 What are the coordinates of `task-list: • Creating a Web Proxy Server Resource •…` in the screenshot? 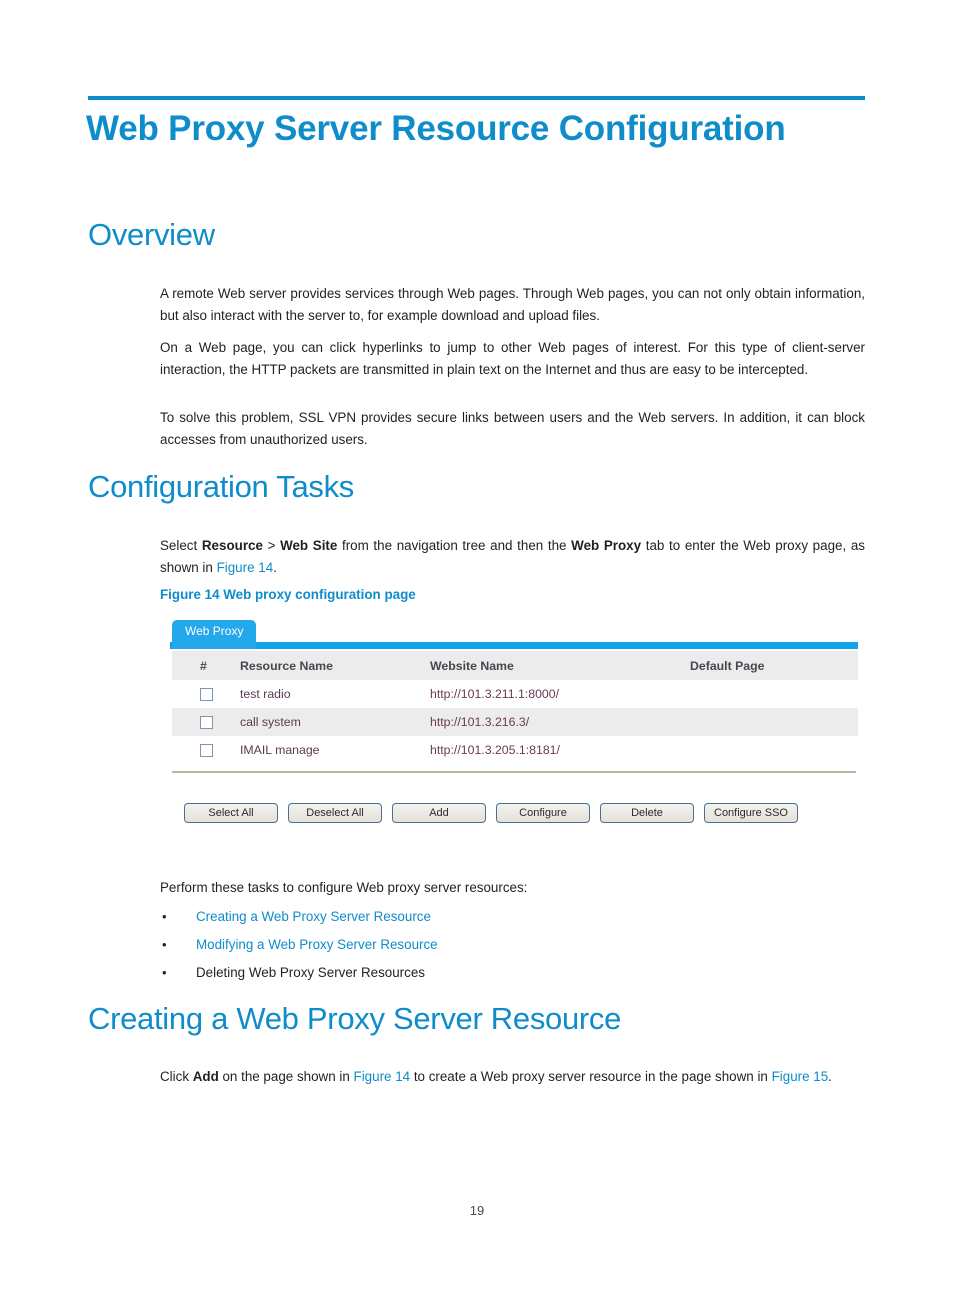 It's located at (512, 945).